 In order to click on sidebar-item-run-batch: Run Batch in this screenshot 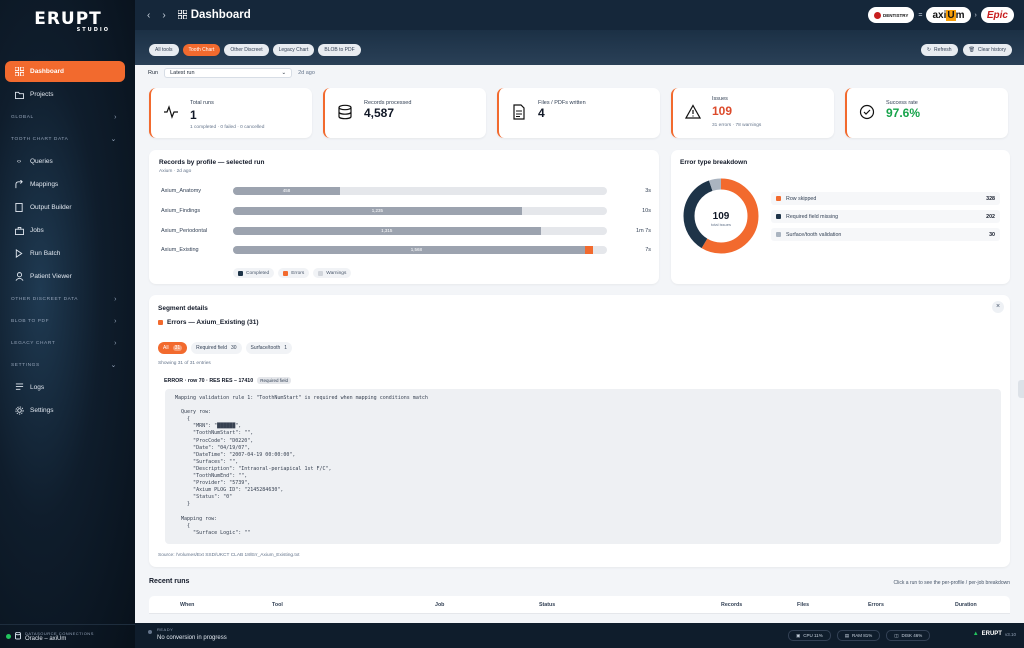, I will do `click(67, 253)`.